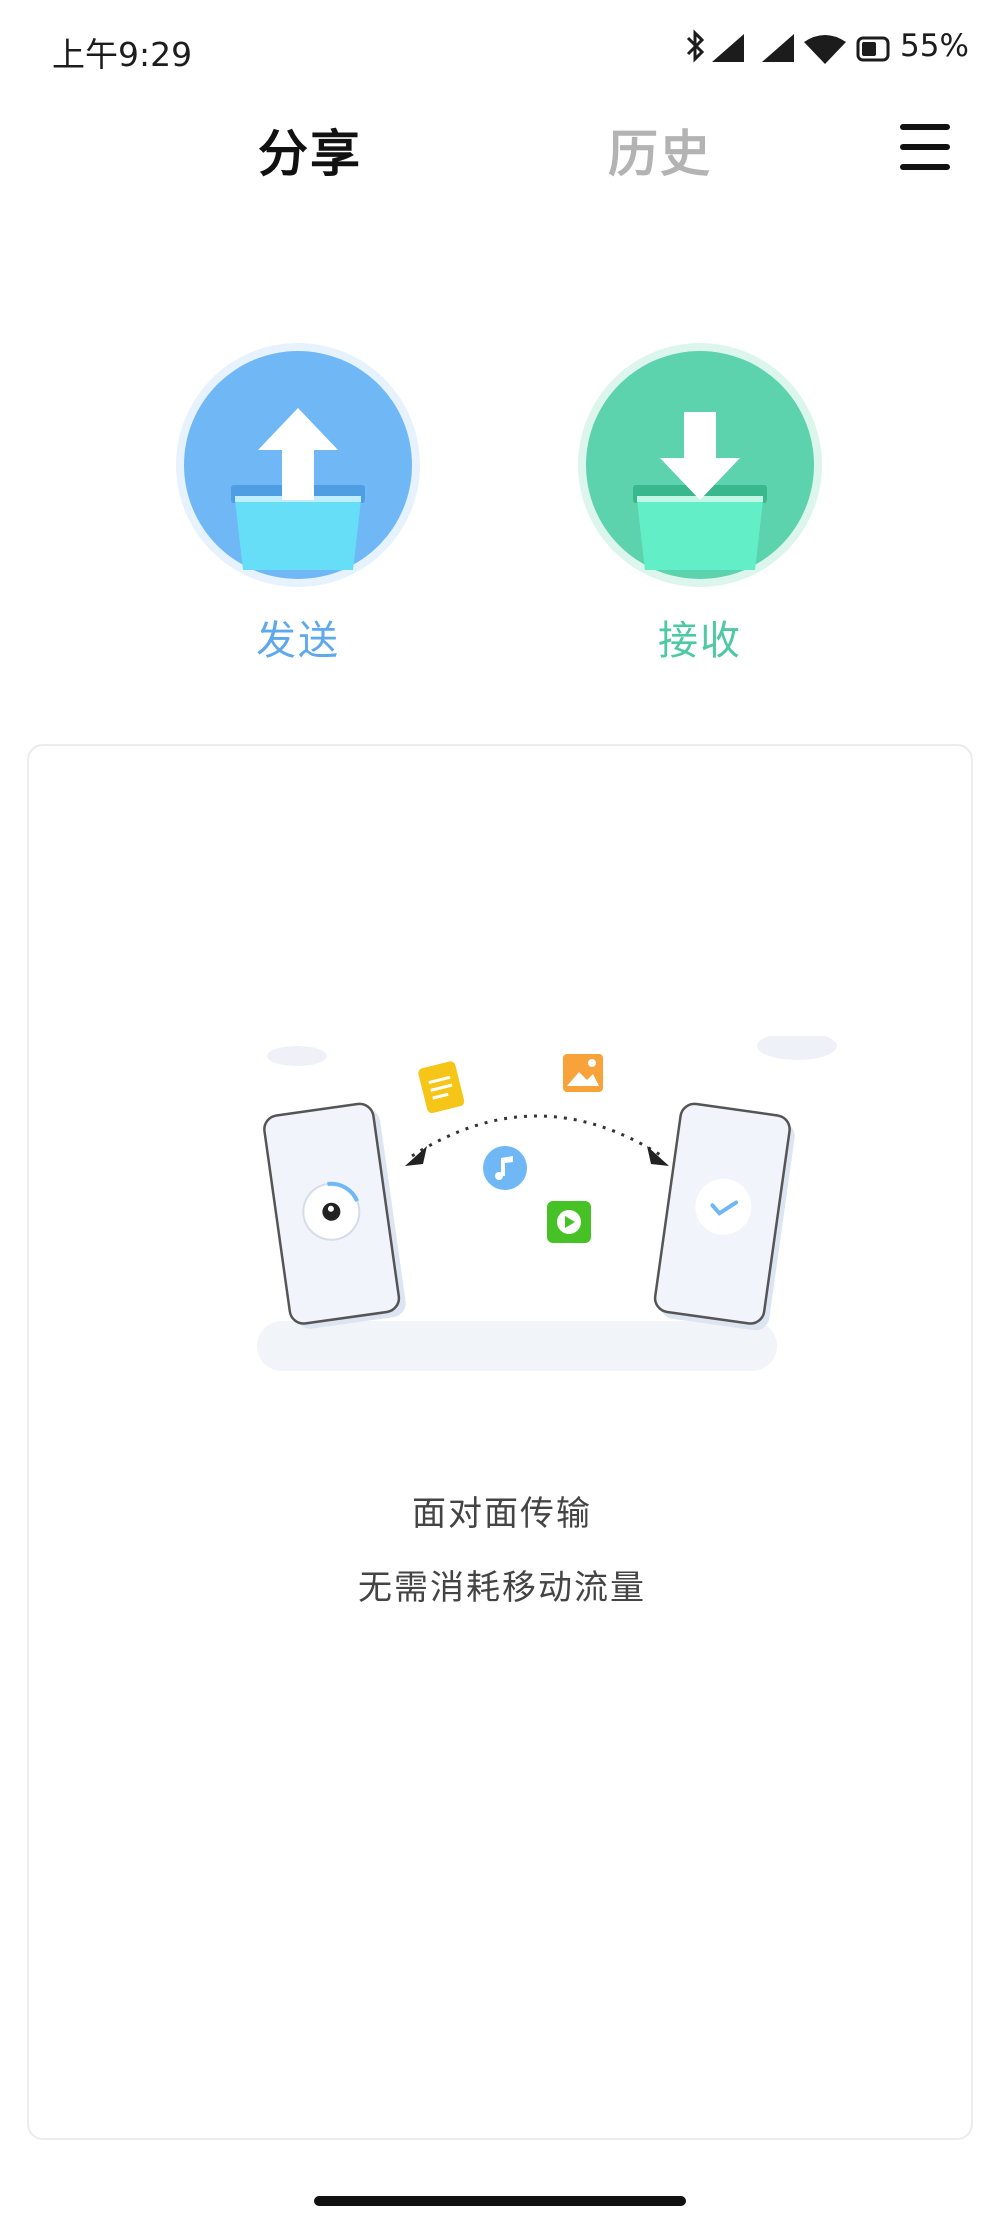  What do you see at coordinates (825, 49) in the screenshot?
I see `wifi-icon` at bounding box center [825, 49].